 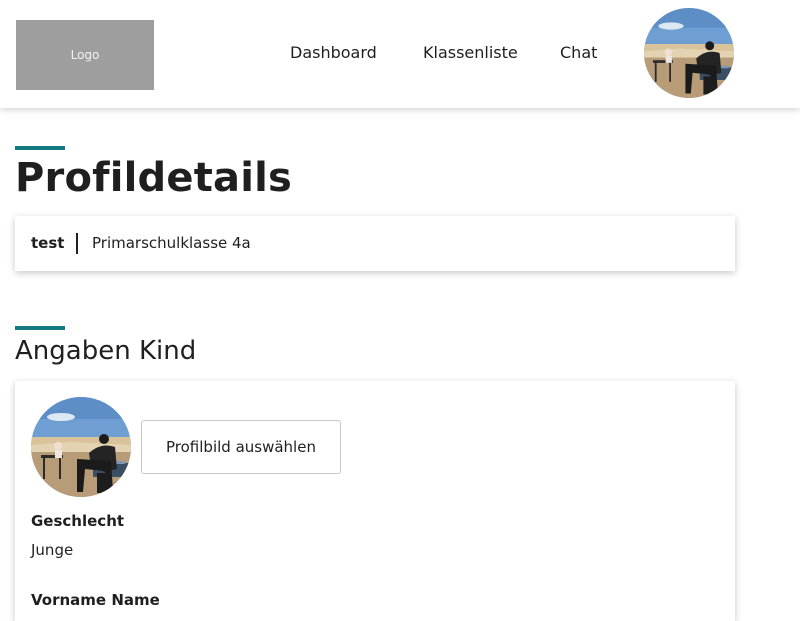 I want to click on nav-link-dashboard: Dashboard, so click(x=333, y=52).